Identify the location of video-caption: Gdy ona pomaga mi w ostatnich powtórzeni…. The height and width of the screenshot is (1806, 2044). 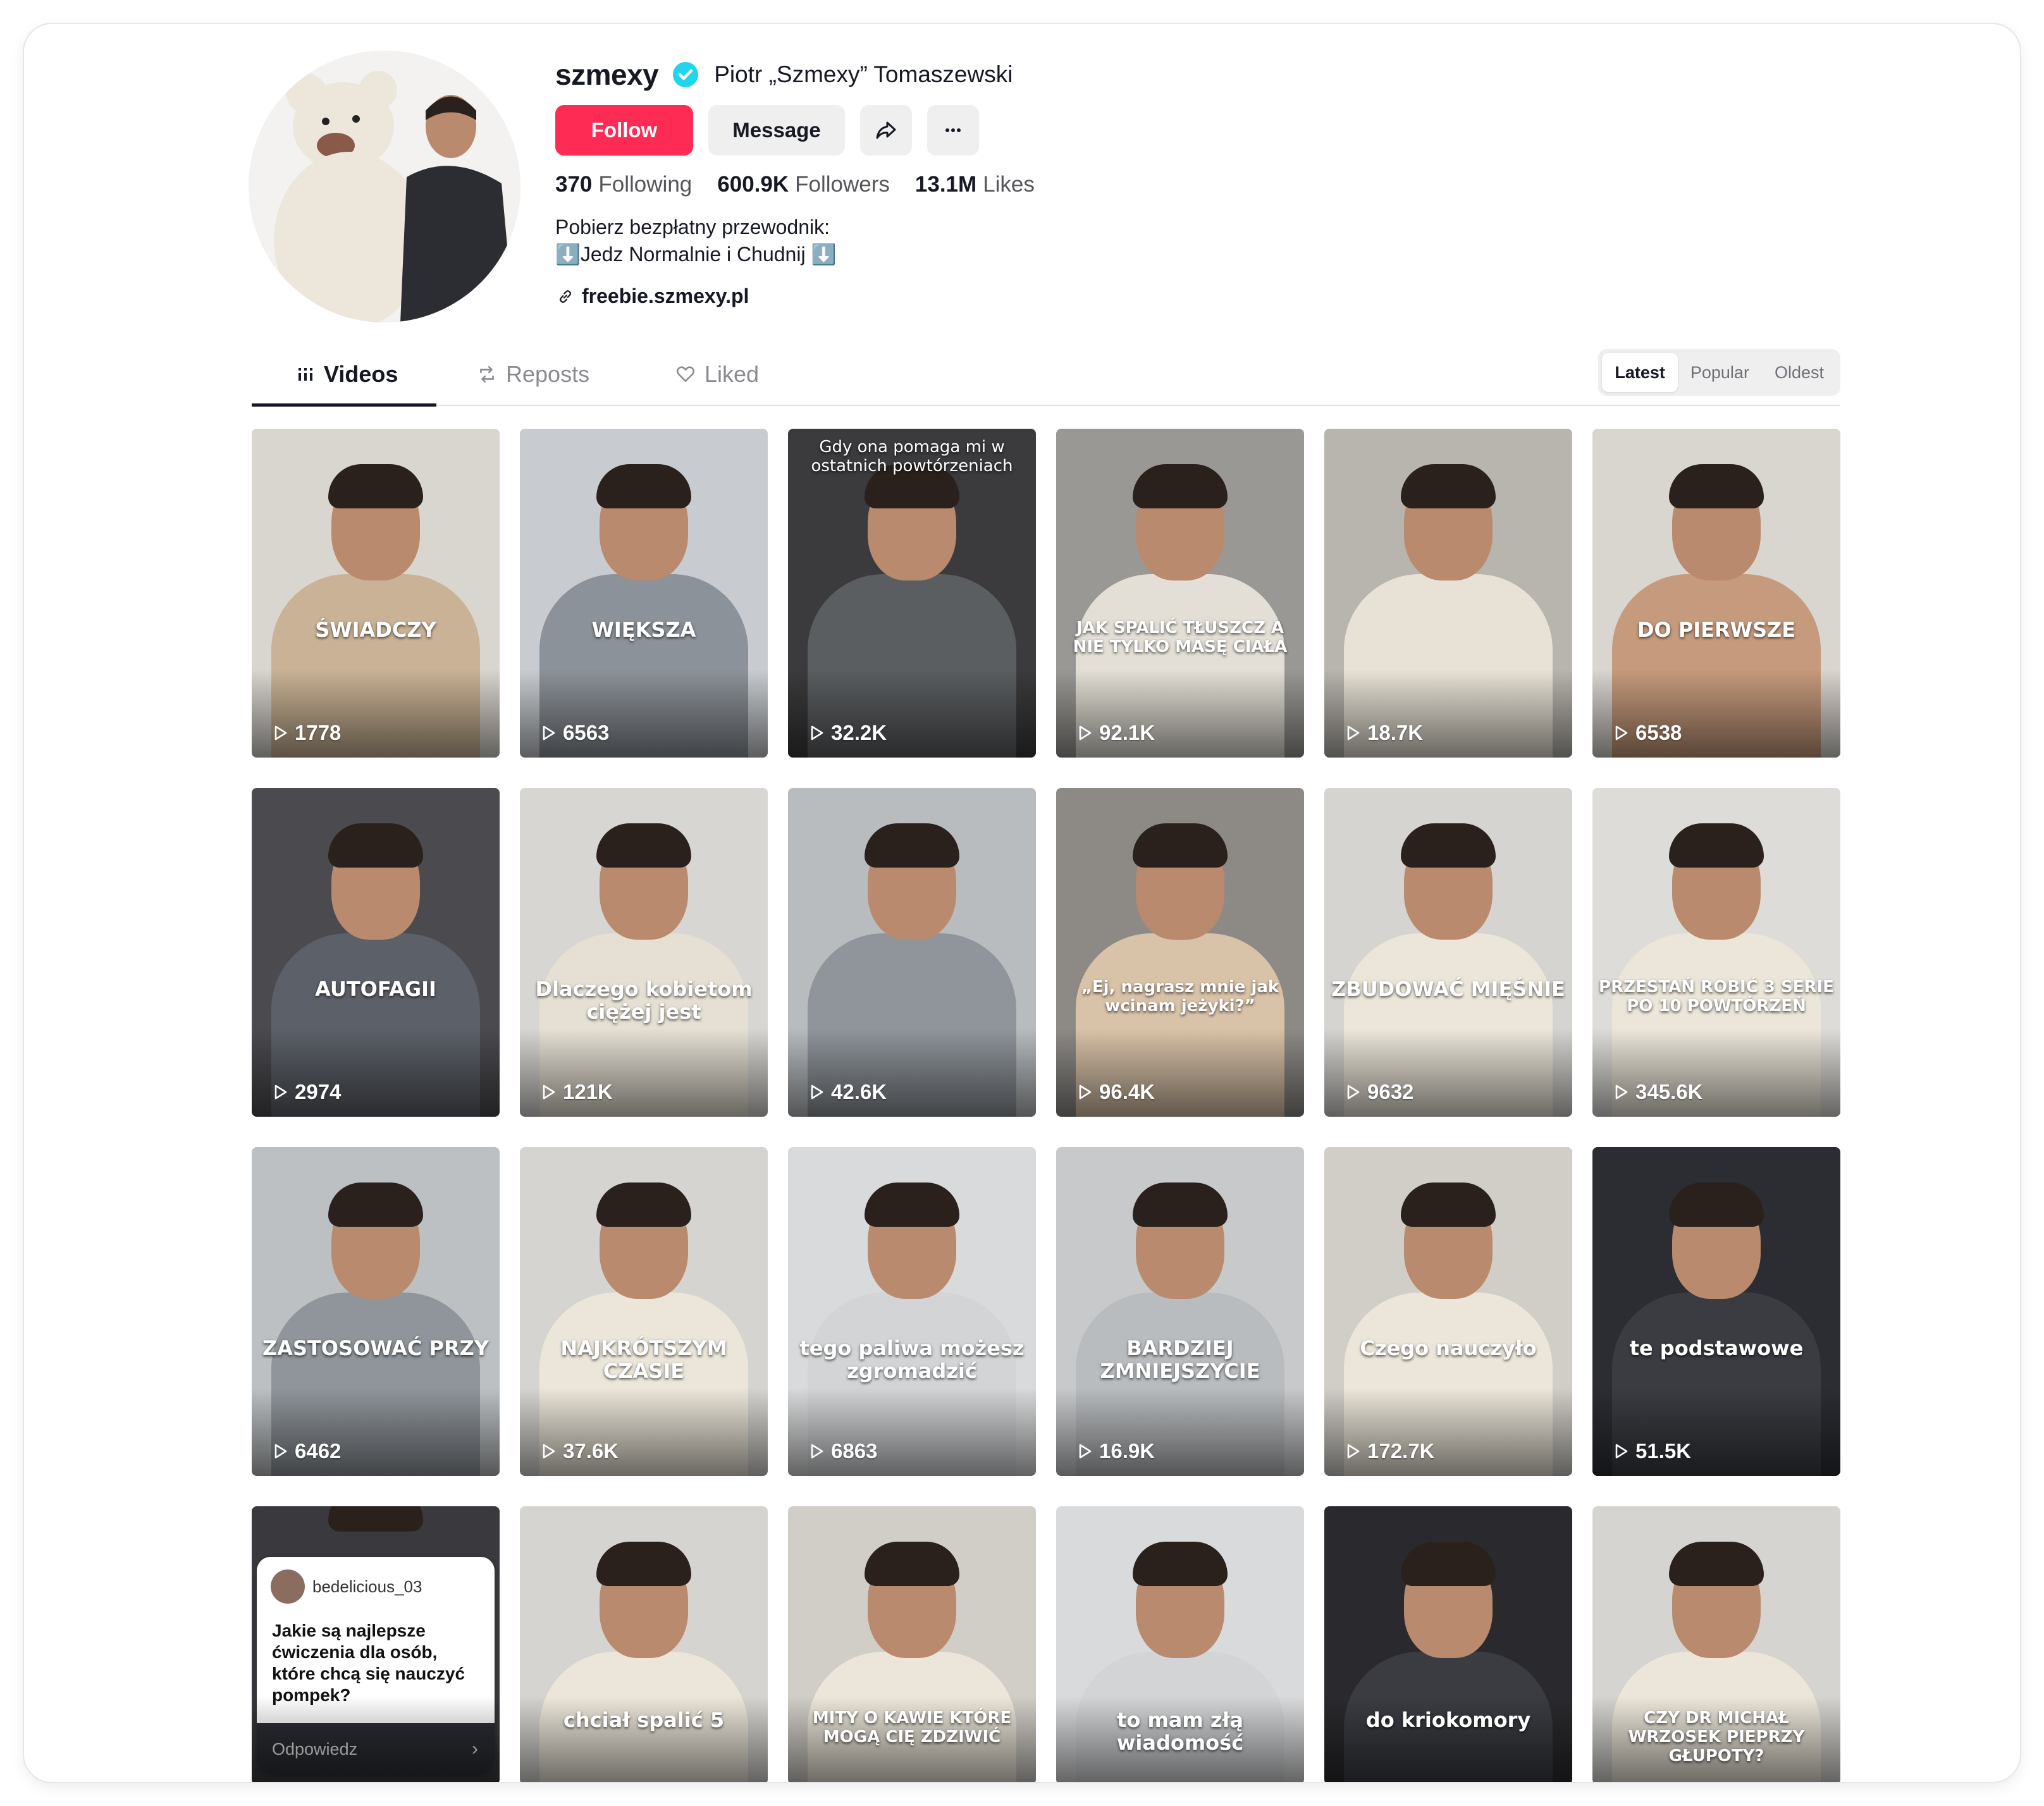
(912, 457).